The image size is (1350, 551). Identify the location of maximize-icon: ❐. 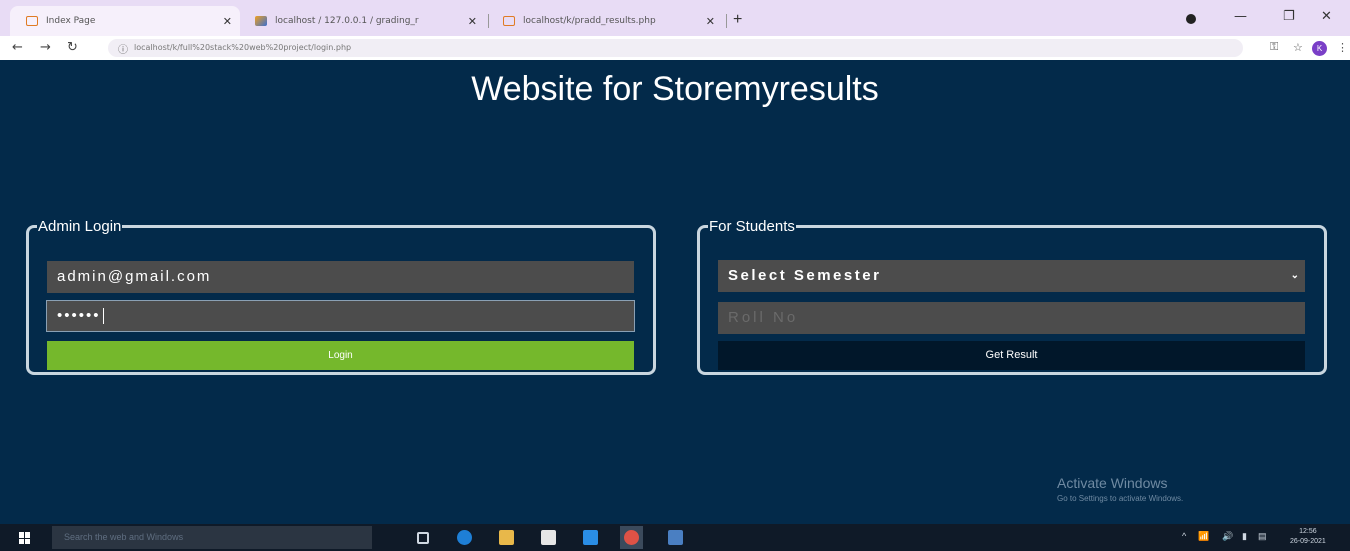
(1289, 16).